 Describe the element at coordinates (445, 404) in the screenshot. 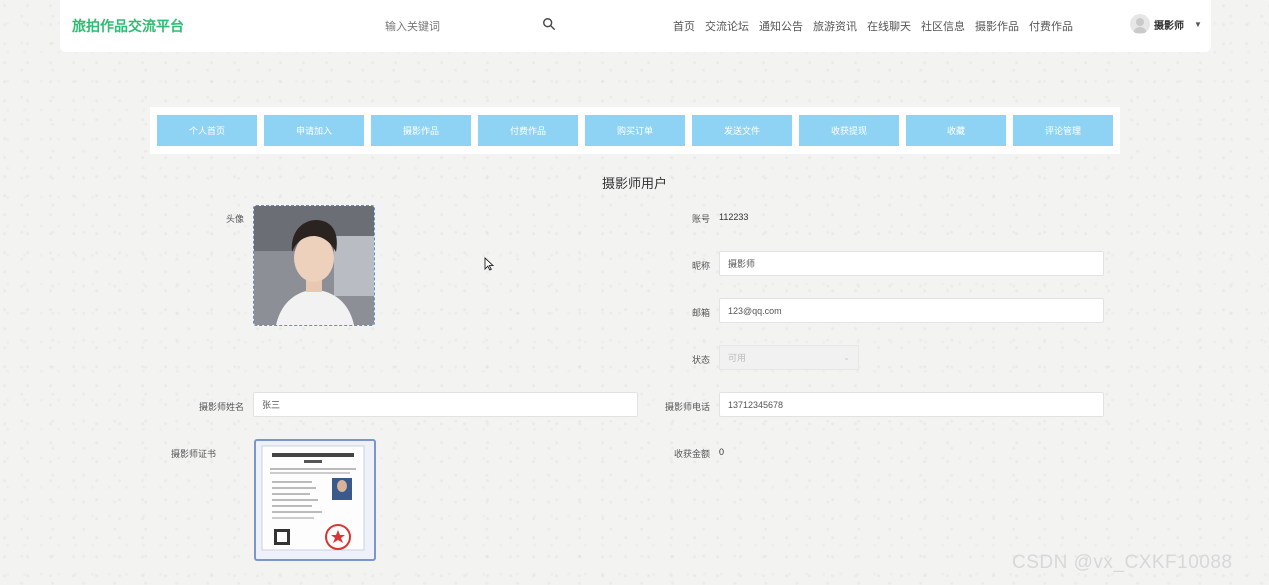

I see `name-field: 张三` at that location.